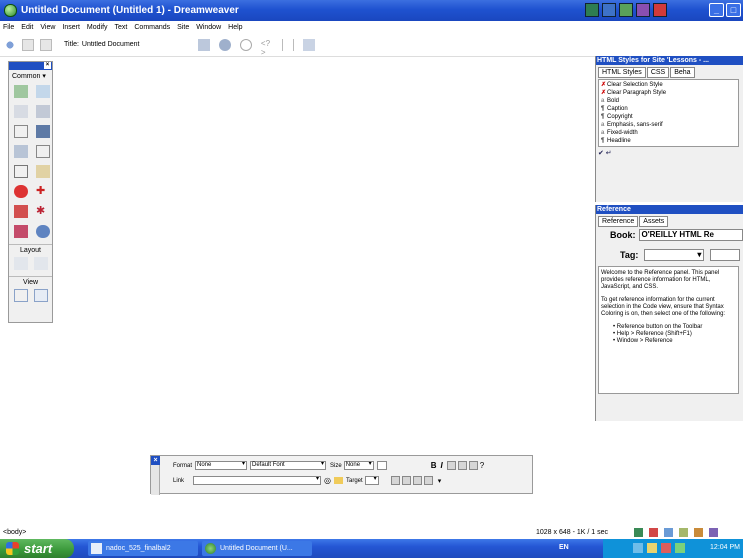  What do you see at coordinates (30, 66) in the screenshot?
I see `objects-panel-titlebar: ×` at bounding box center [30, 66].